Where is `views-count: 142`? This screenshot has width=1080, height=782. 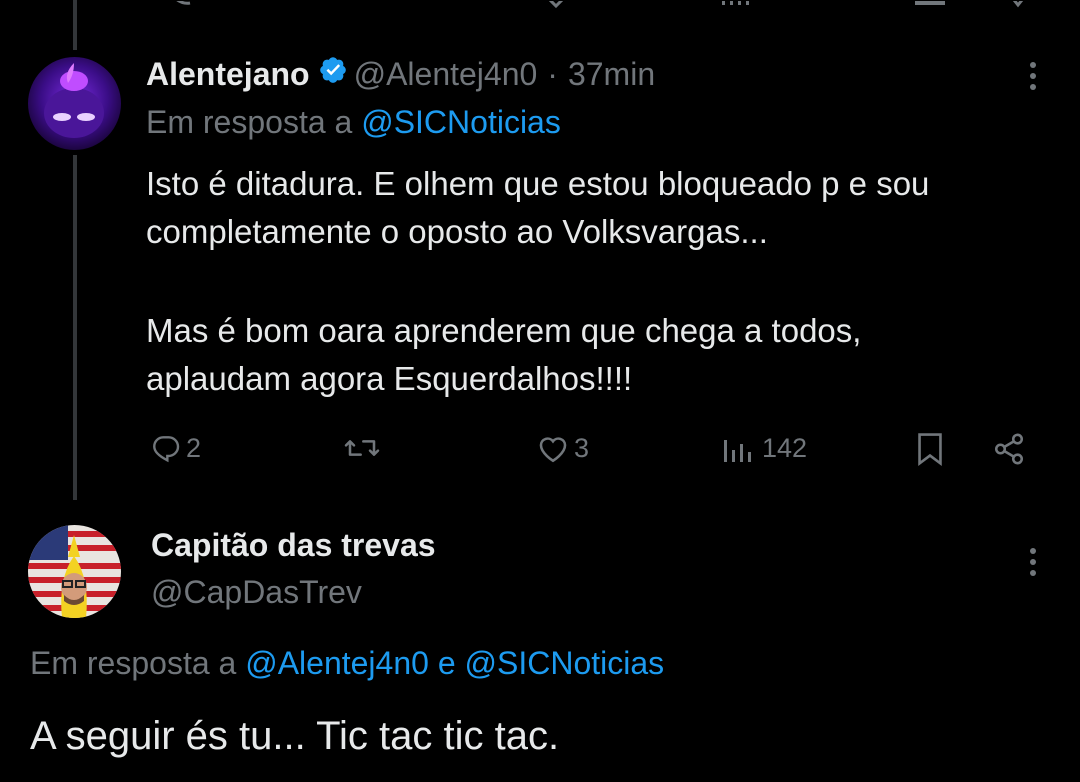 views-count: 142 is located at coordinates (785, 447).